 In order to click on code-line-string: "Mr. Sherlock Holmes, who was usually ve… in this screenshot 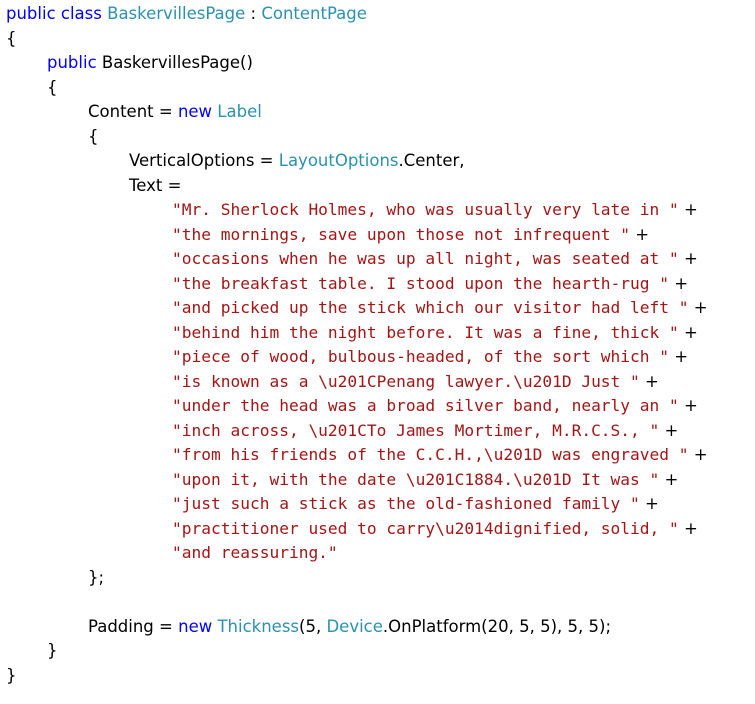, I will do `click(378, 210)`.